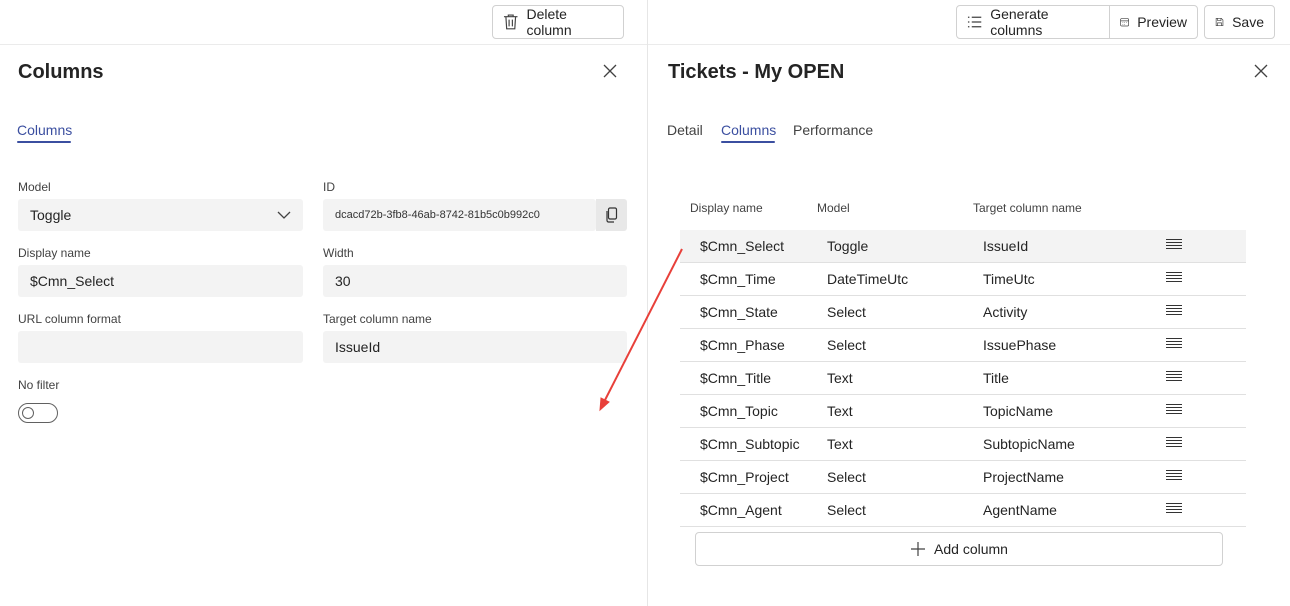 This screenshot has height=606, width=1290. What do you see at coordinates (974, 22) in the screenshot?
I see `list-icon` at bounding box center [974, 22].